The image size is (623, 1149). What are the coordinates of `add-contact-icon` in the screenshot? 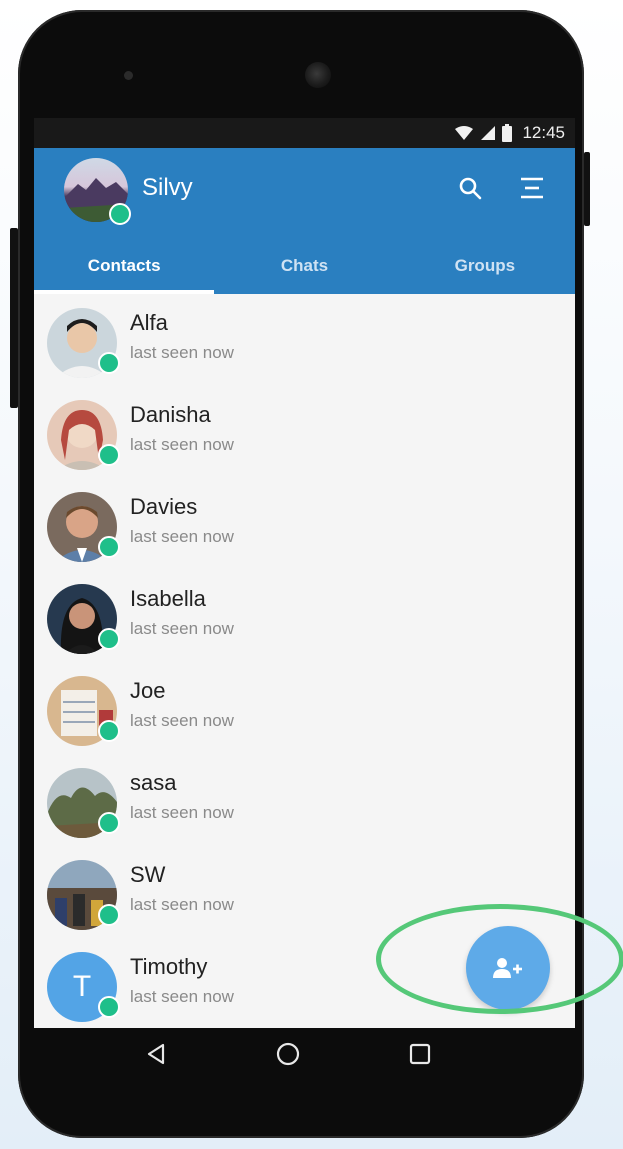 It's located at (507, 968).